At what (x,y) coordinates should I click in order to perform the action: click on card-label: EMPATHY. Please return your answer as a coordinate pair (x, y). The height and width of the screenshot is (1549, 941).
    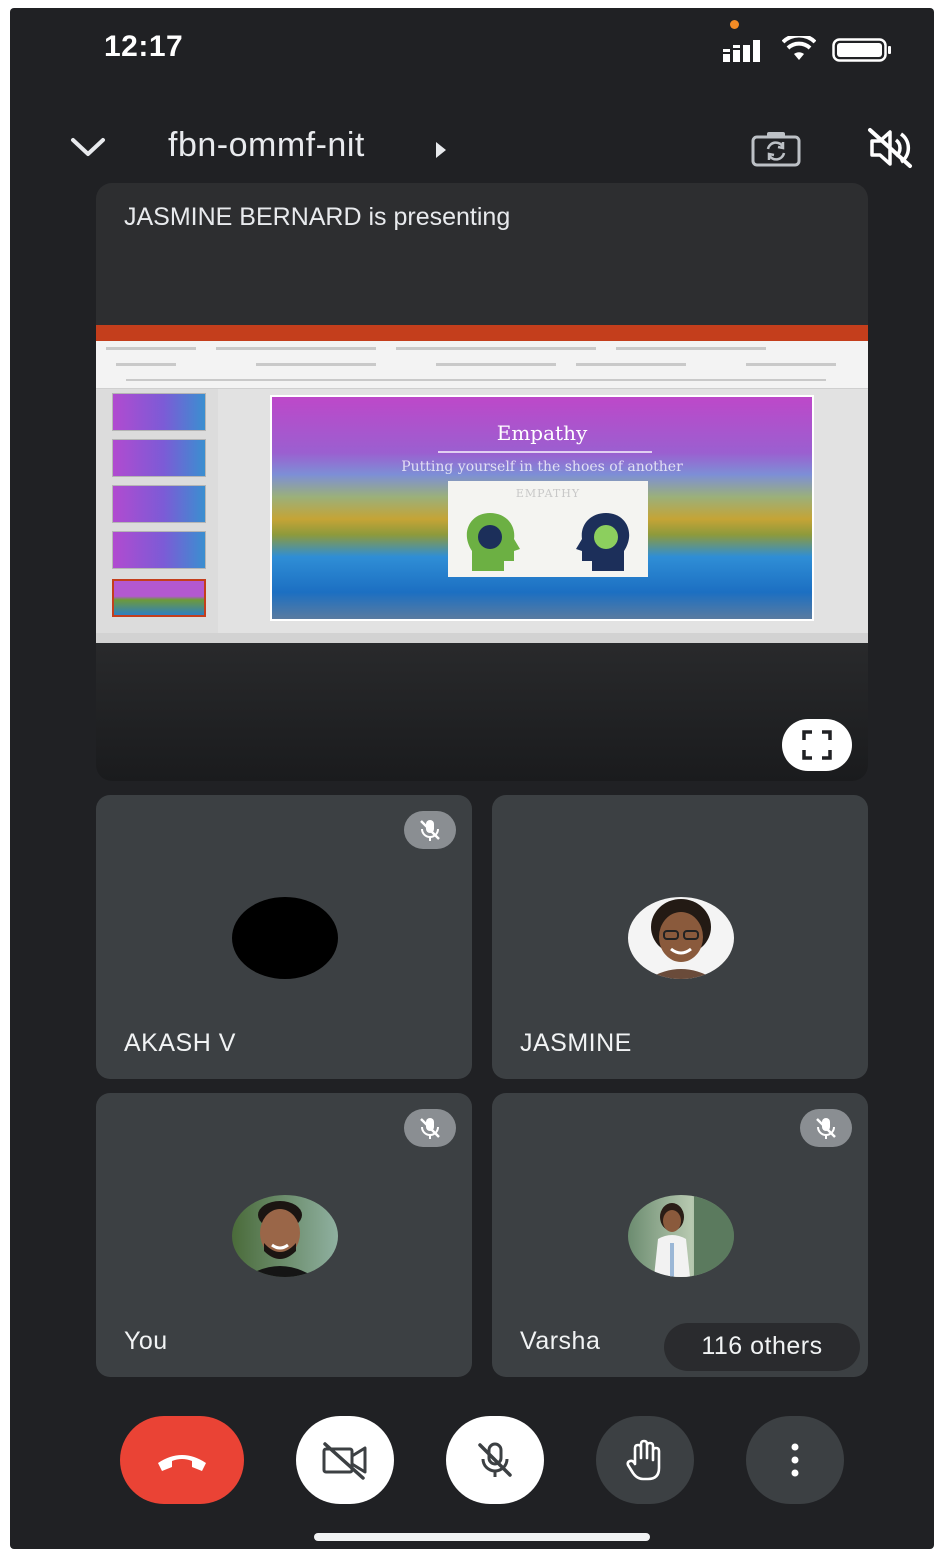
    Looking at the image, I should click on (548, 493).